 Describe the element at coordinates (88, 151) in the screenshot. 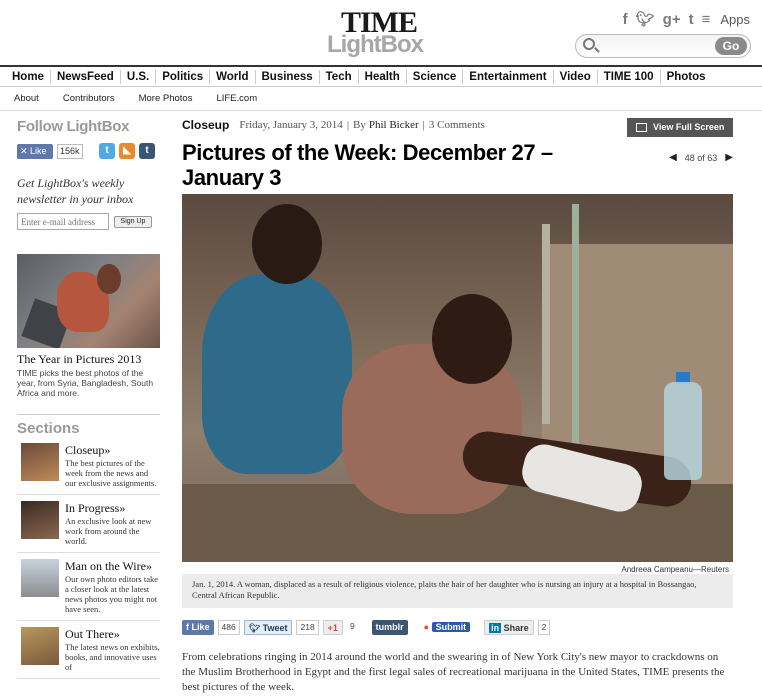

I see `follow-row: ✕ Like 156k t ◣ t` at that location.